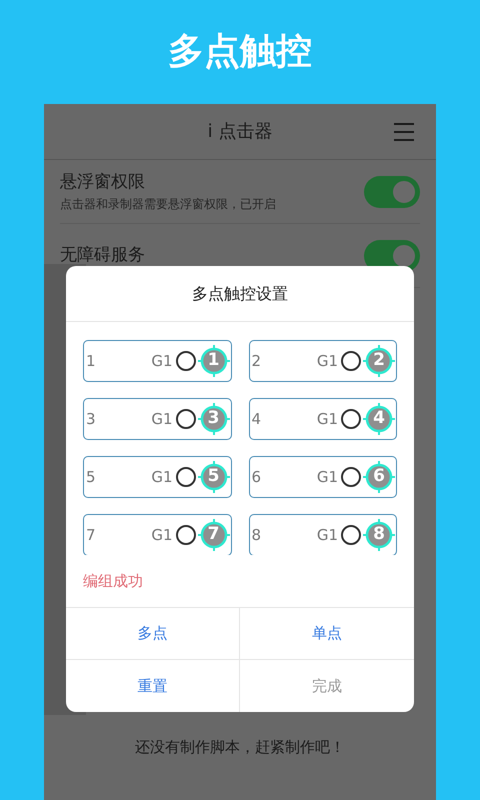 Image resolution: width=480 pixels, height=800 pixels. What do you see at coordinates (91, 477) in the screenshot?
I see `point-index: 5` at bounding box center [91, 477].